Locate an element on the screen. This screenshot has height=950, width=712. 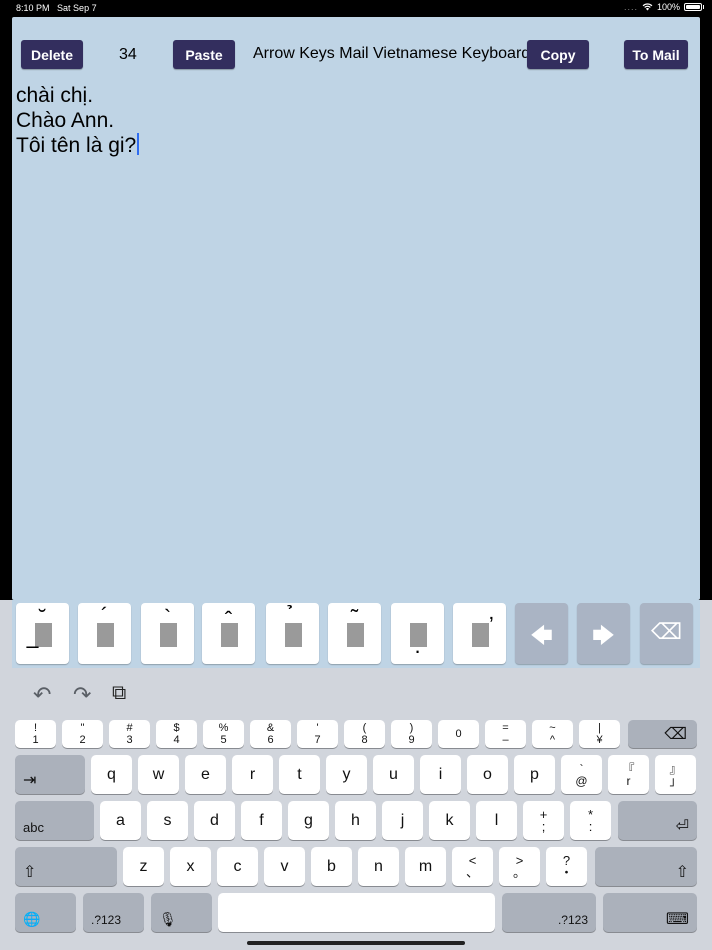
key-bottom: 、 is located at coordinates (472, 872).